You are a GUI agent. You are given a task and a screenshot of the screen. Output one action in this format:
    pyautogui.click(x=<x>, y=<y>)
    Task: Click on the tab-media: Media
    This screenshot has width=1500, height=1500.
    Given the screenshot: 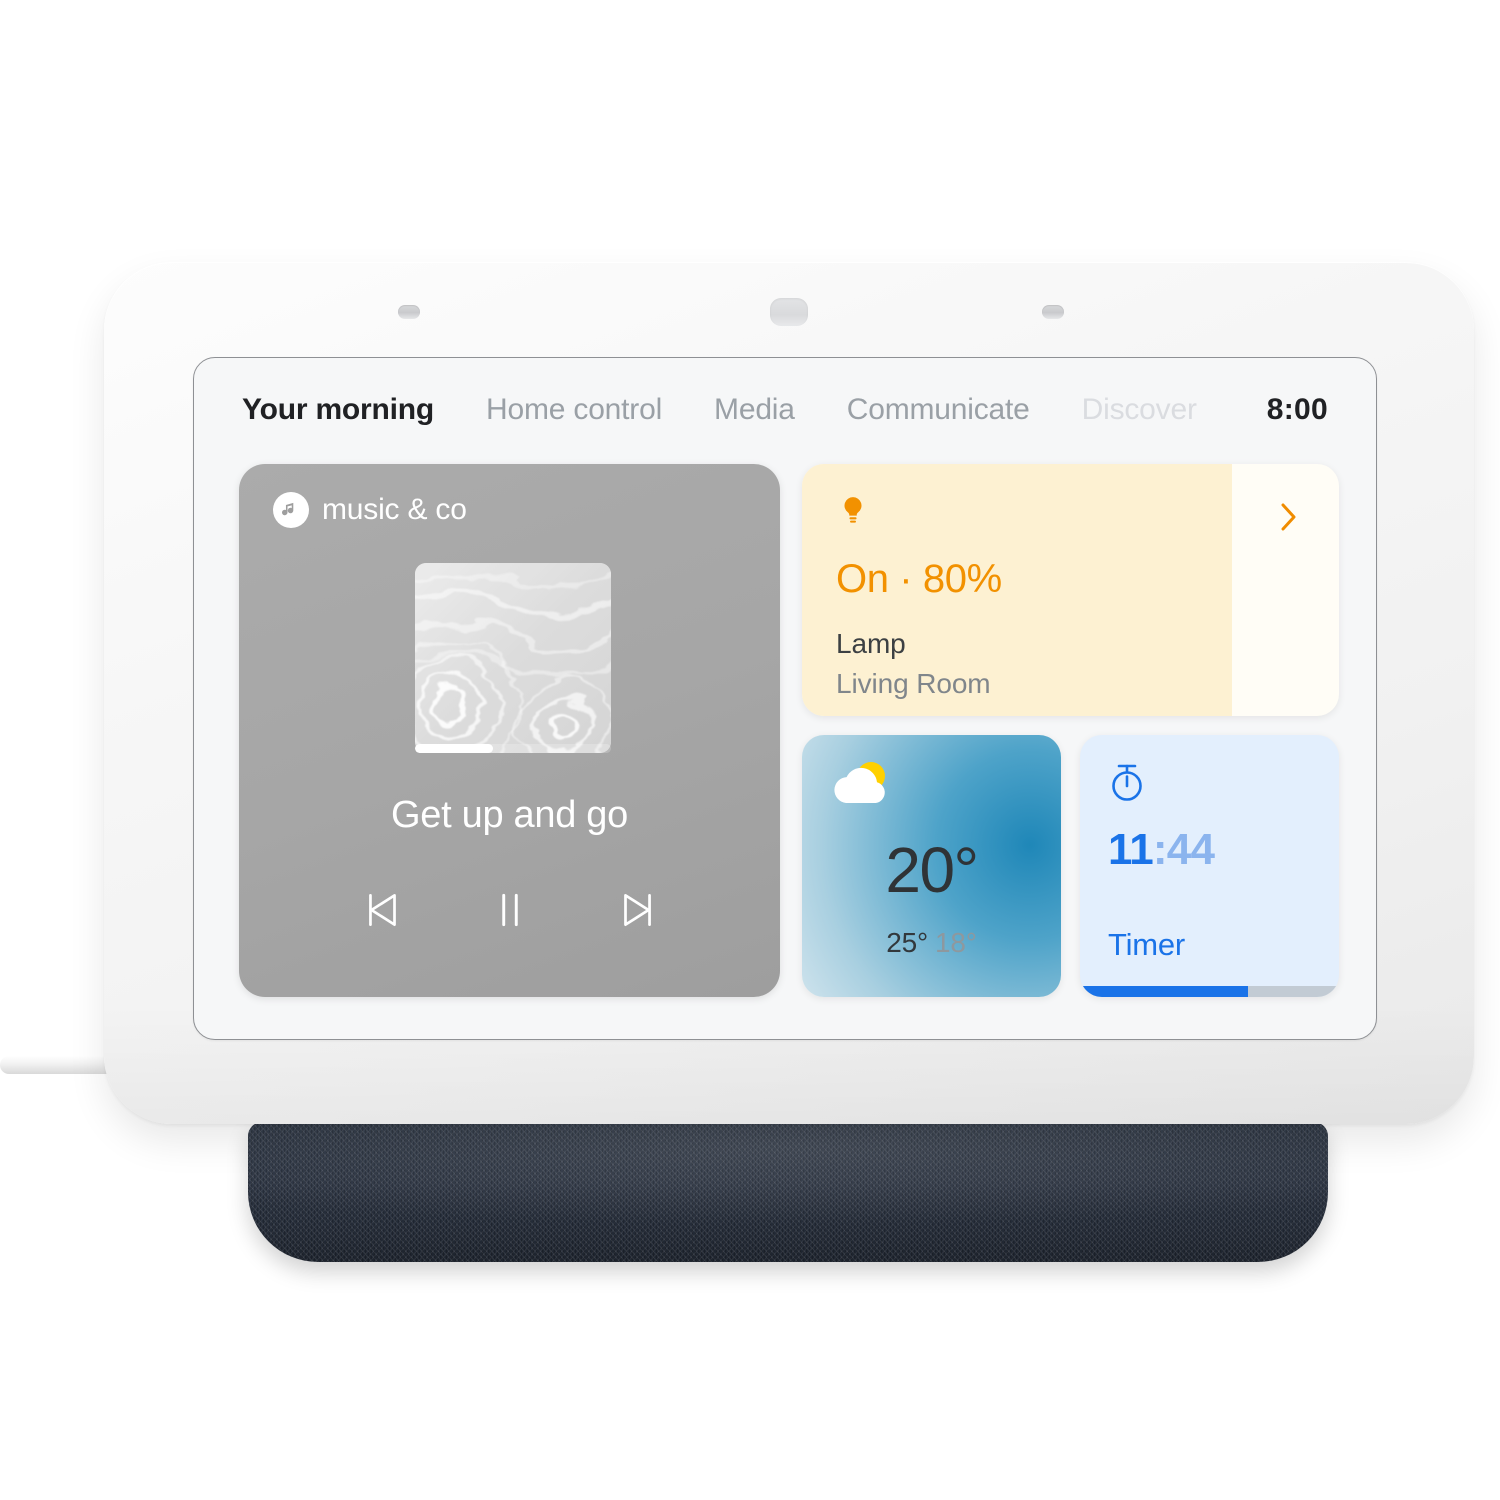 What is the action you would take?
    pyautogui.click(x=754, y=410)
    